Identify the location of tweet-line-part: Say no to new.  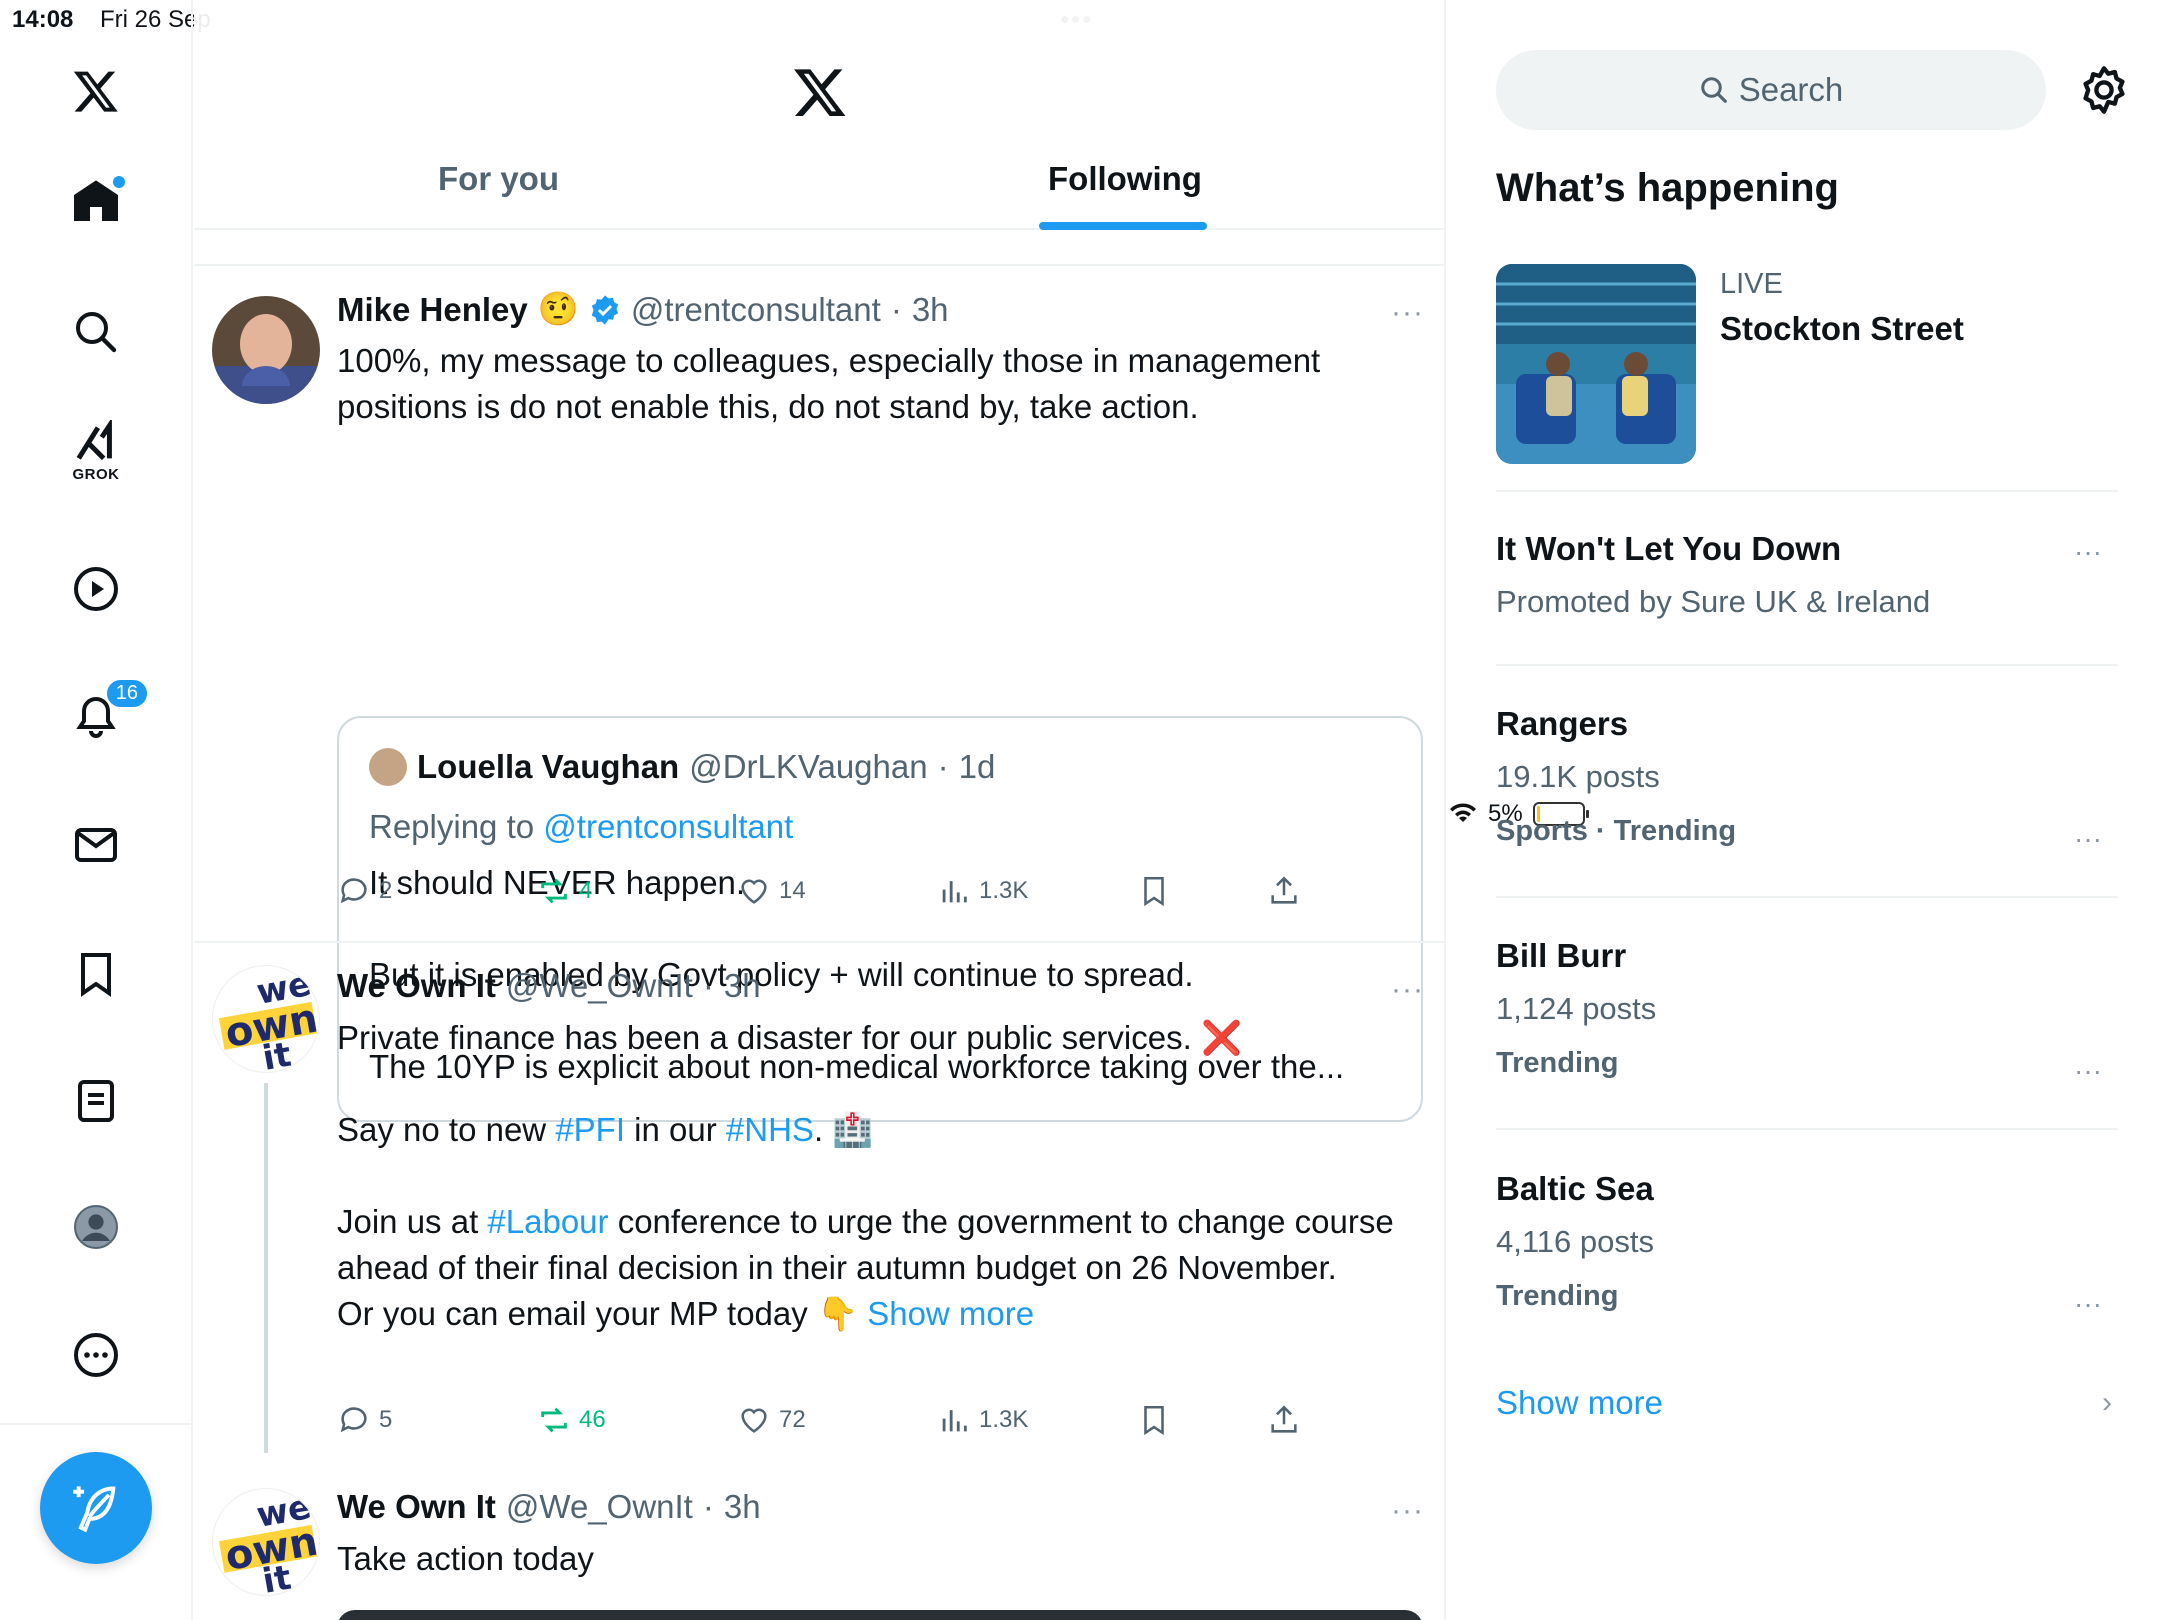
(446, 1129).